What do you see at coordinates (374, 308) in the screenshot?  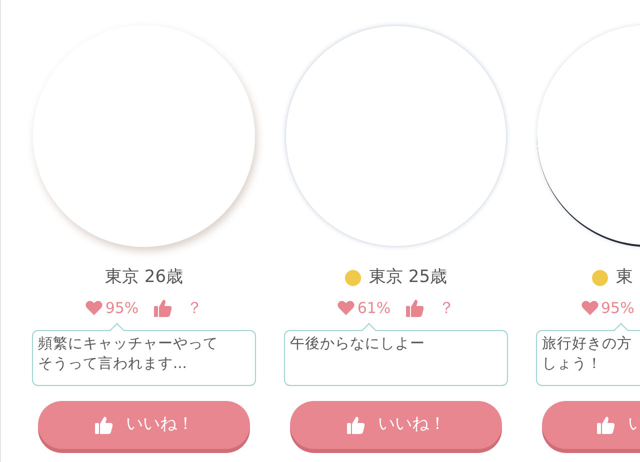 I see `match-rate: 61%` at bounding box center [374, 308].